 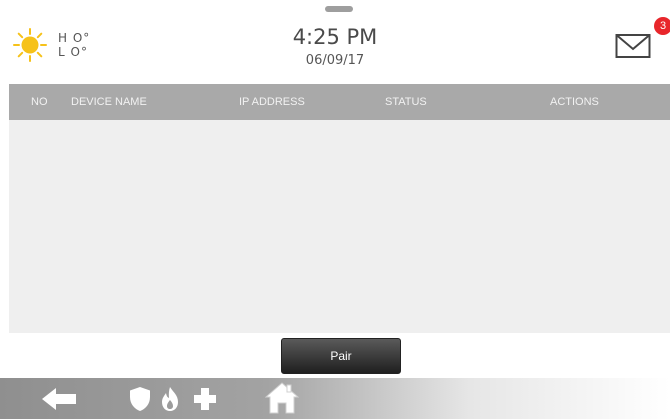 I want to click on column-device-name: DEVICE NAME, so click(x=109, y=102).